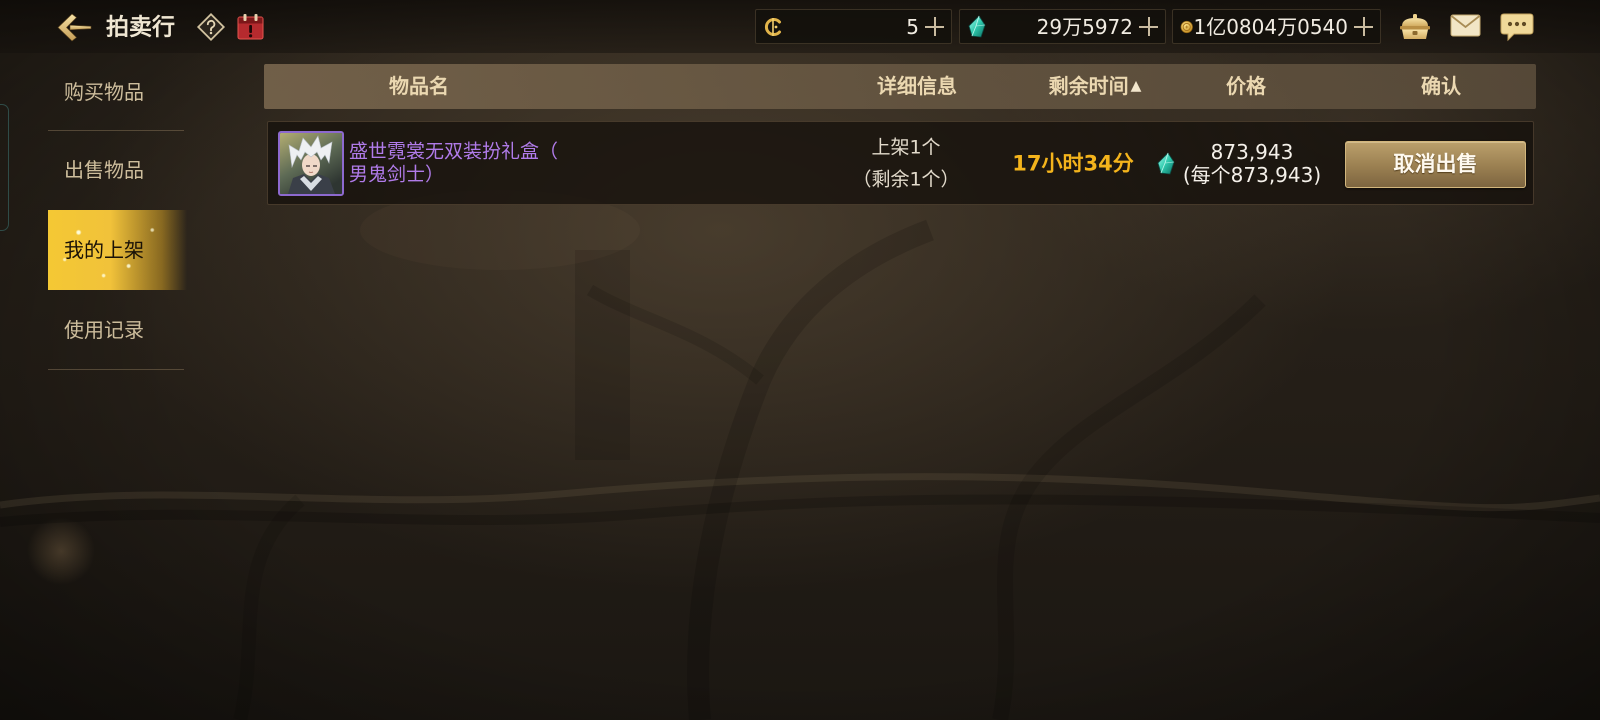 This screenshot has height=720, width=1600. I want to click on sidebar-item-label: 购买物品, so click(104, 91).